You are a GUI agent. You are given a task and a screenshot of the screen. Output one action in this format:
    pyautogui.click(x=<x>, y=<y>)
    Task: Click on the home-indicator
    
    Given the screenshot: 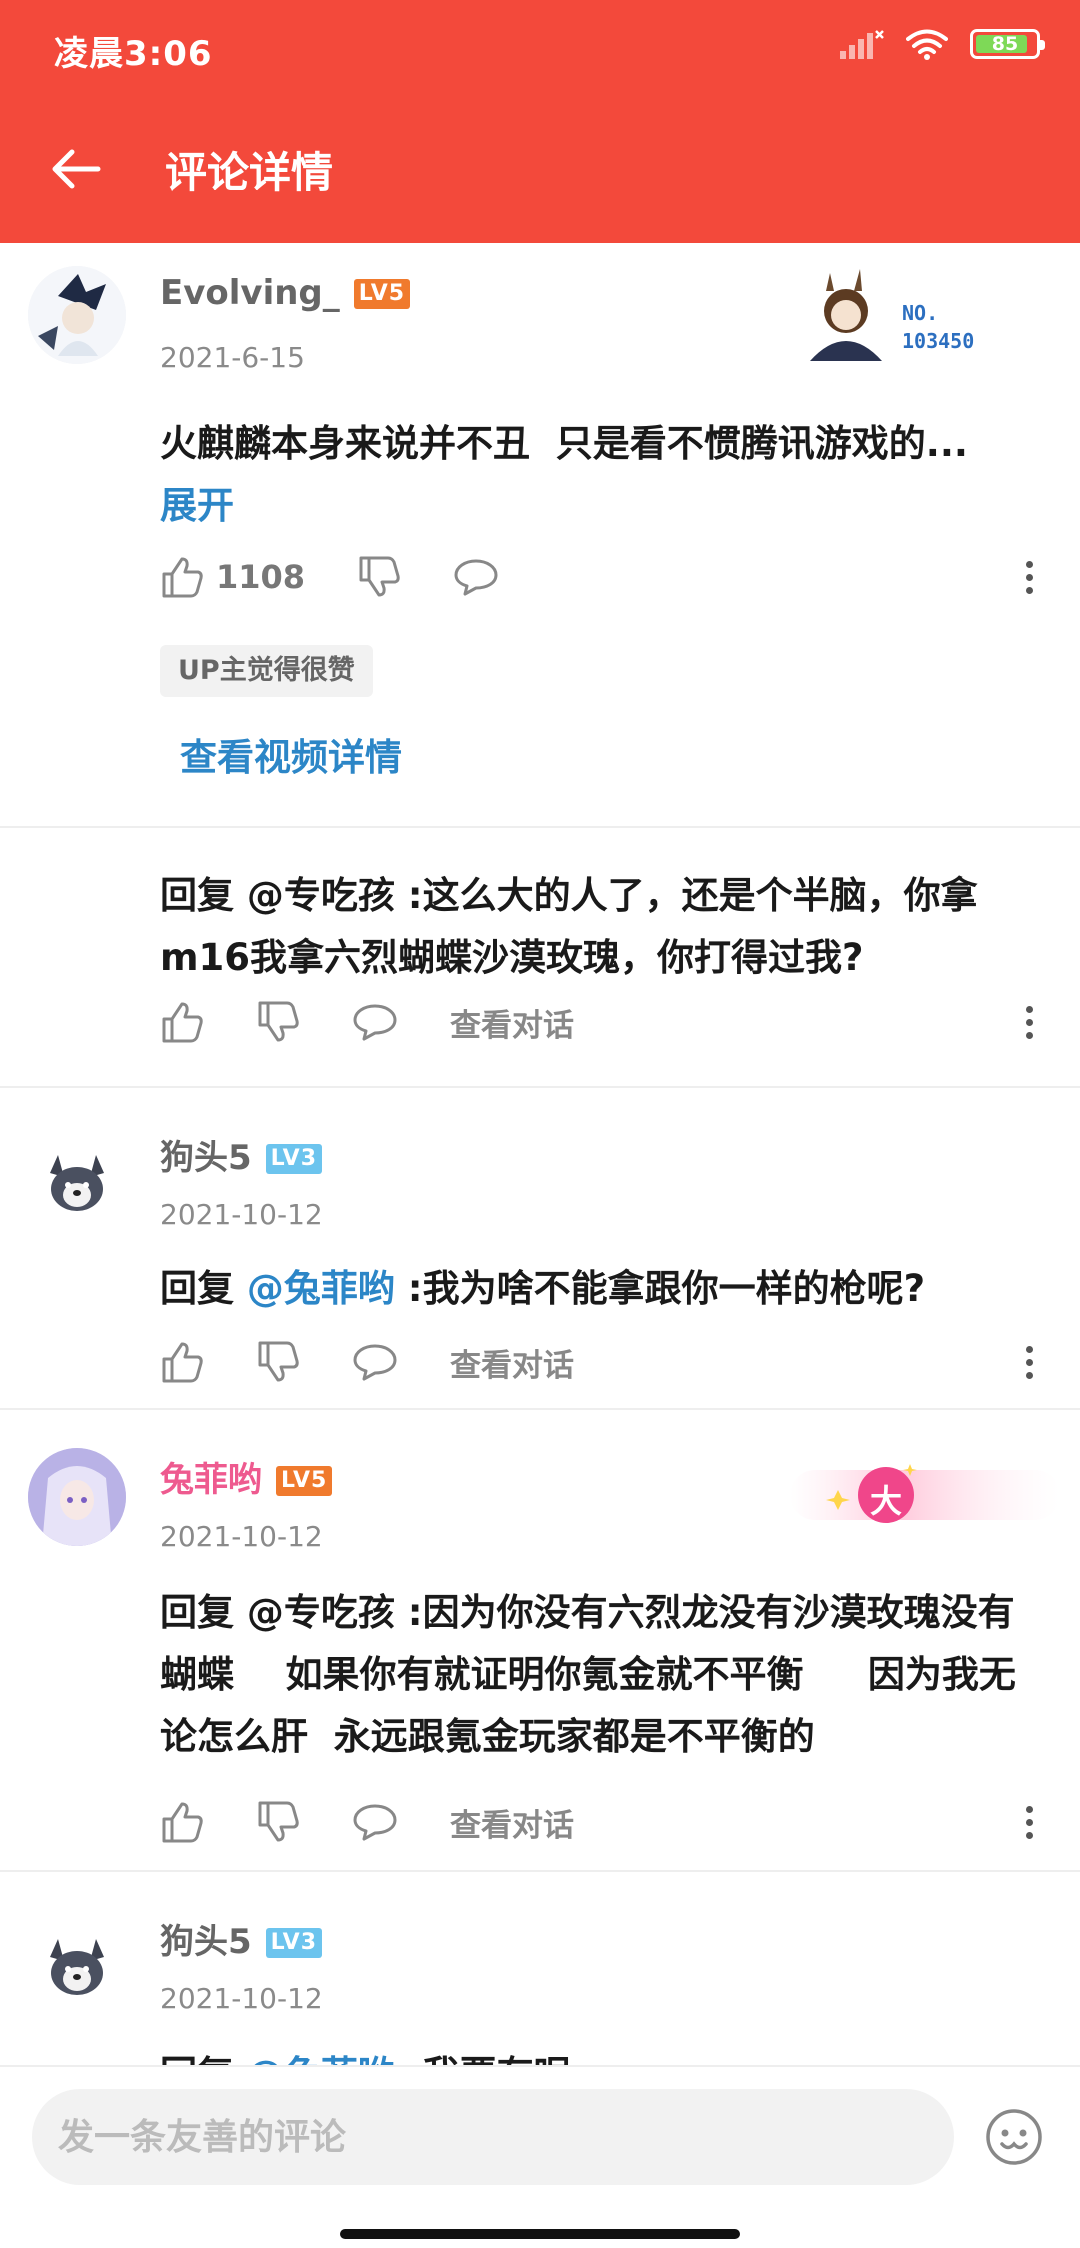 What is the action you would take?
    pyautogui.click(x=540, y=2234)
    